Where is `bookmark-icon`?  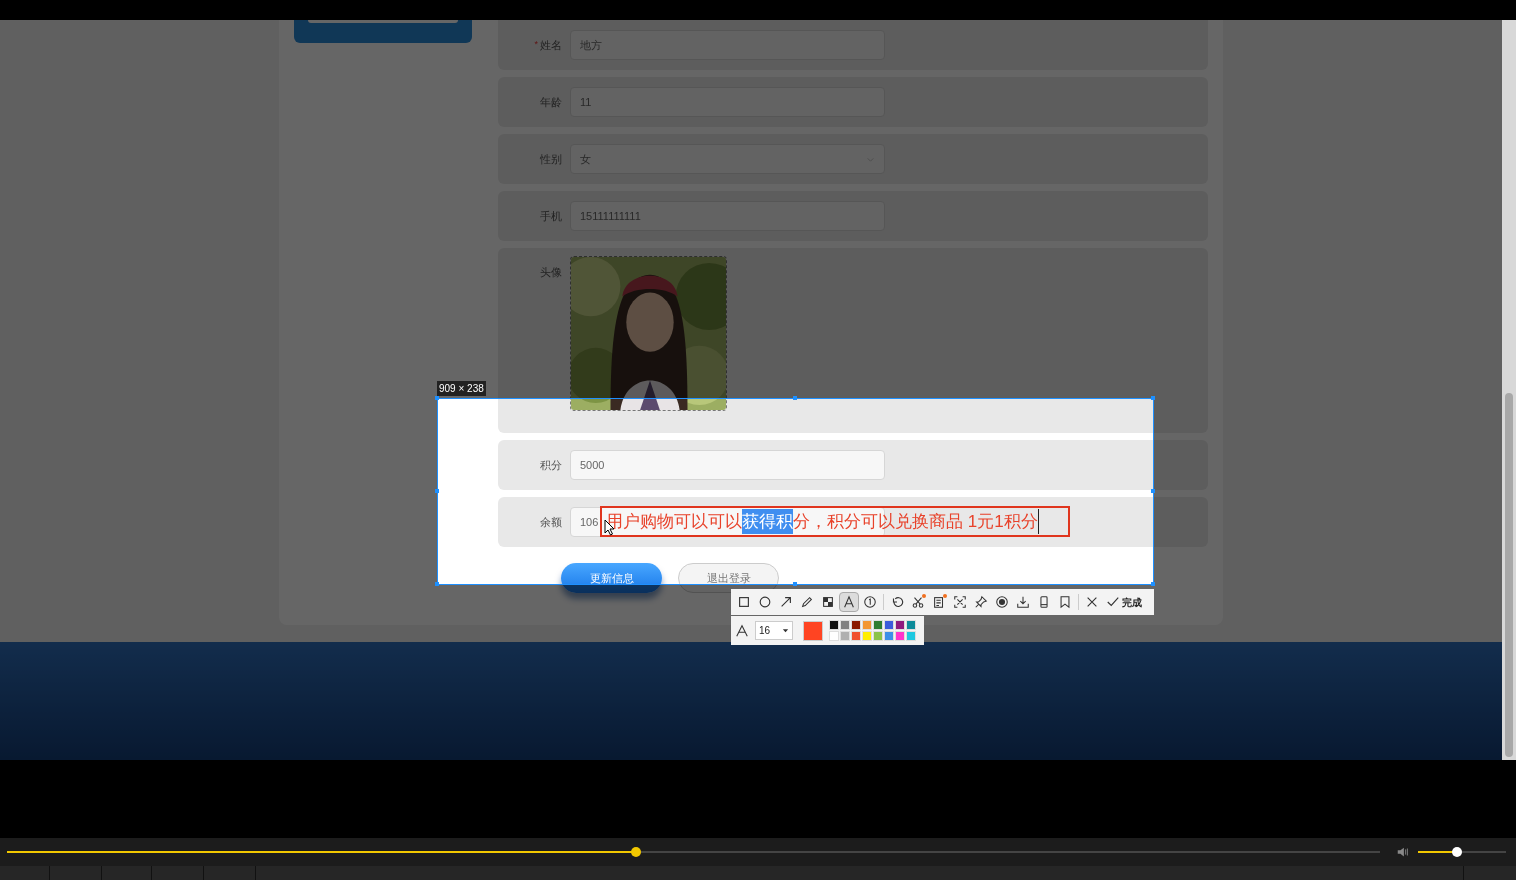
bookmark-icon is located at coordinates (1065, 602).